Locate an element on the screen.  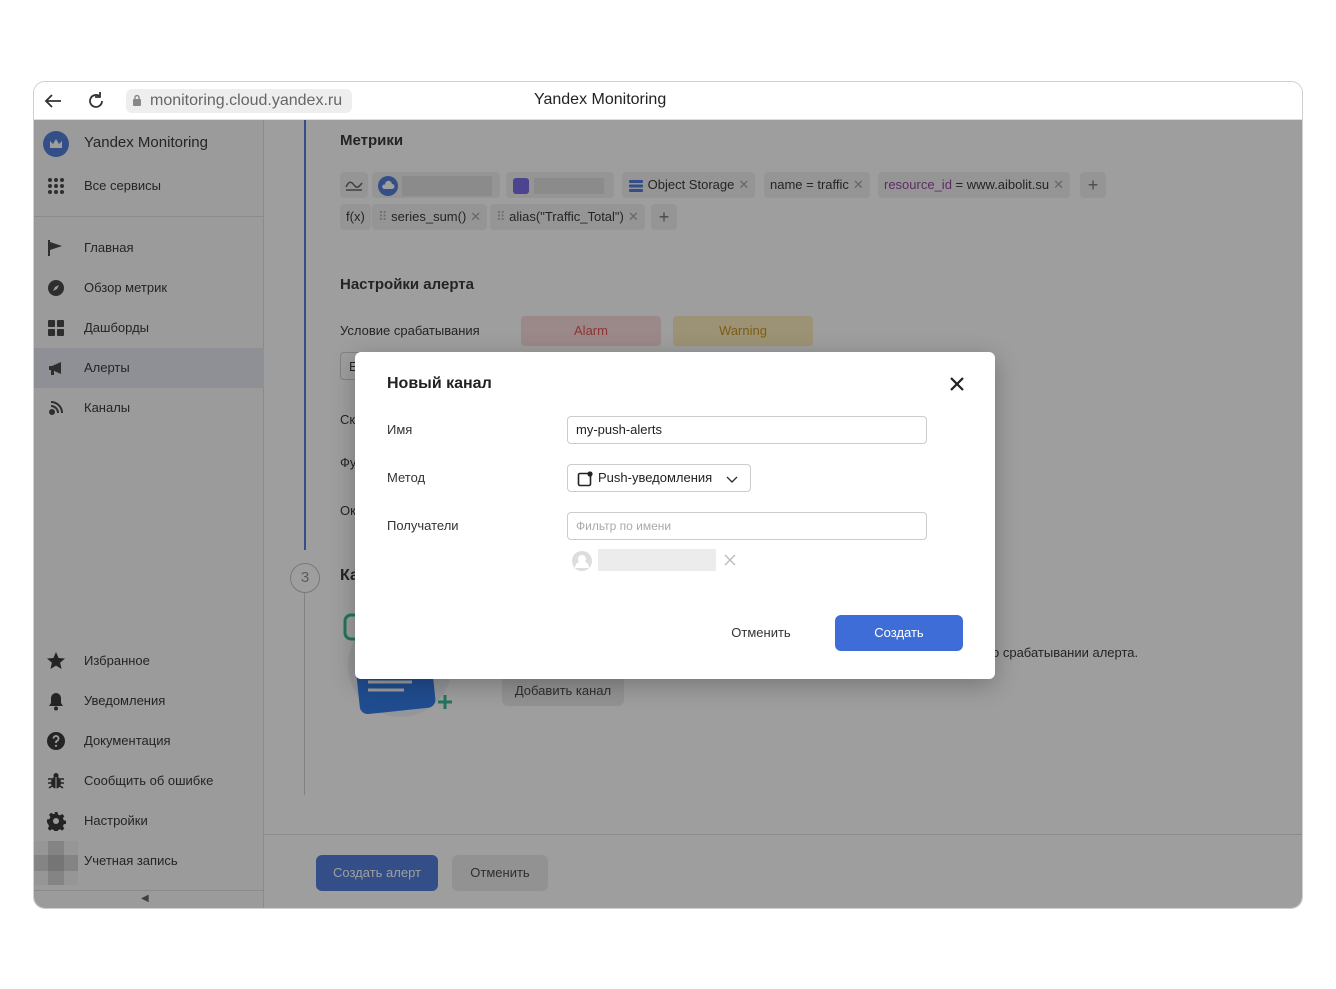
dialog-create-button: Создать is located at coordinates (899, 633).